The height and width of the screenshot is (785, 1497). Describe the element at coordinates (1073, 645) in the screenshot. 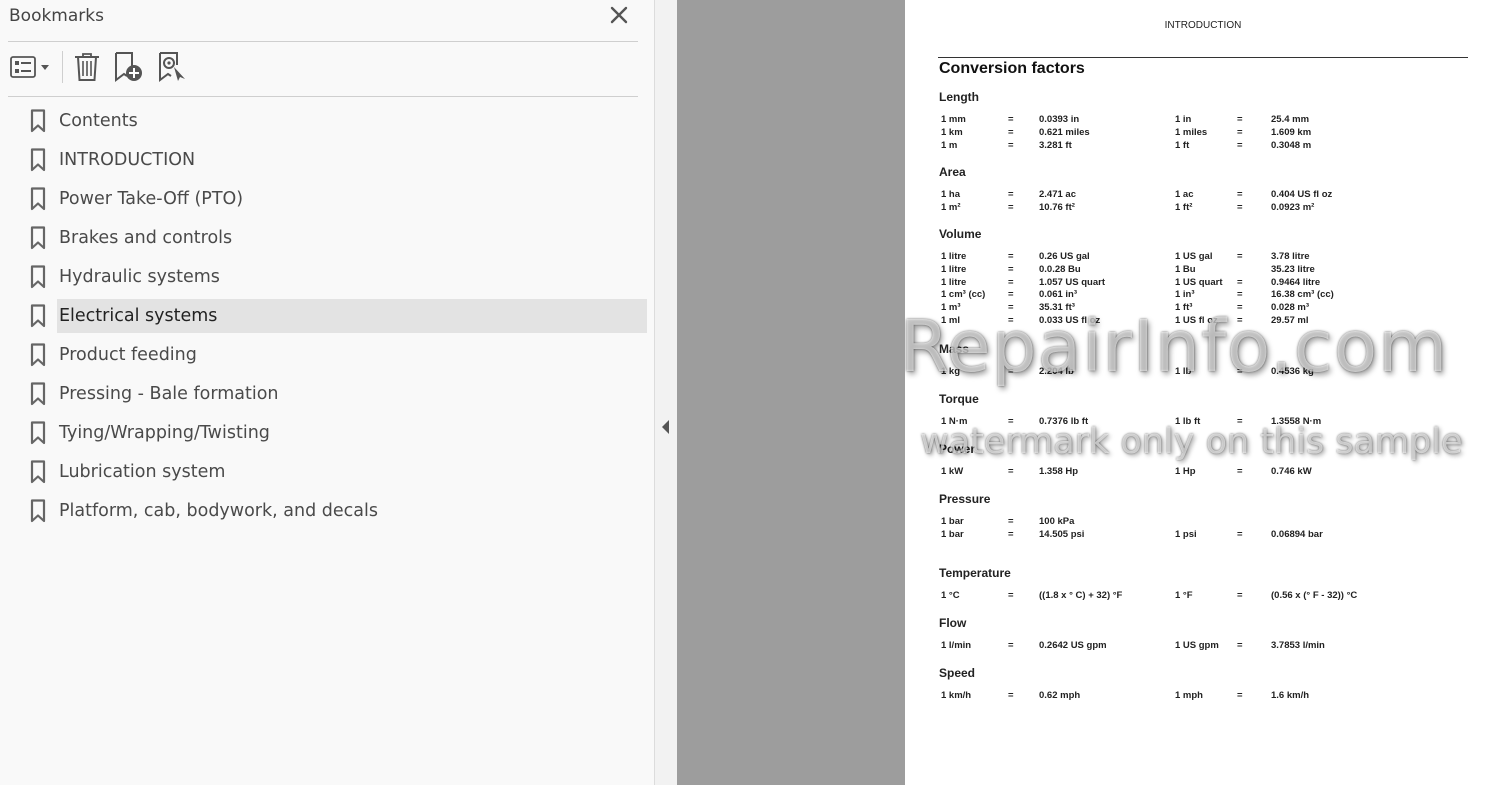

I see `table-cell: 0.2642 US gpm` at that location.